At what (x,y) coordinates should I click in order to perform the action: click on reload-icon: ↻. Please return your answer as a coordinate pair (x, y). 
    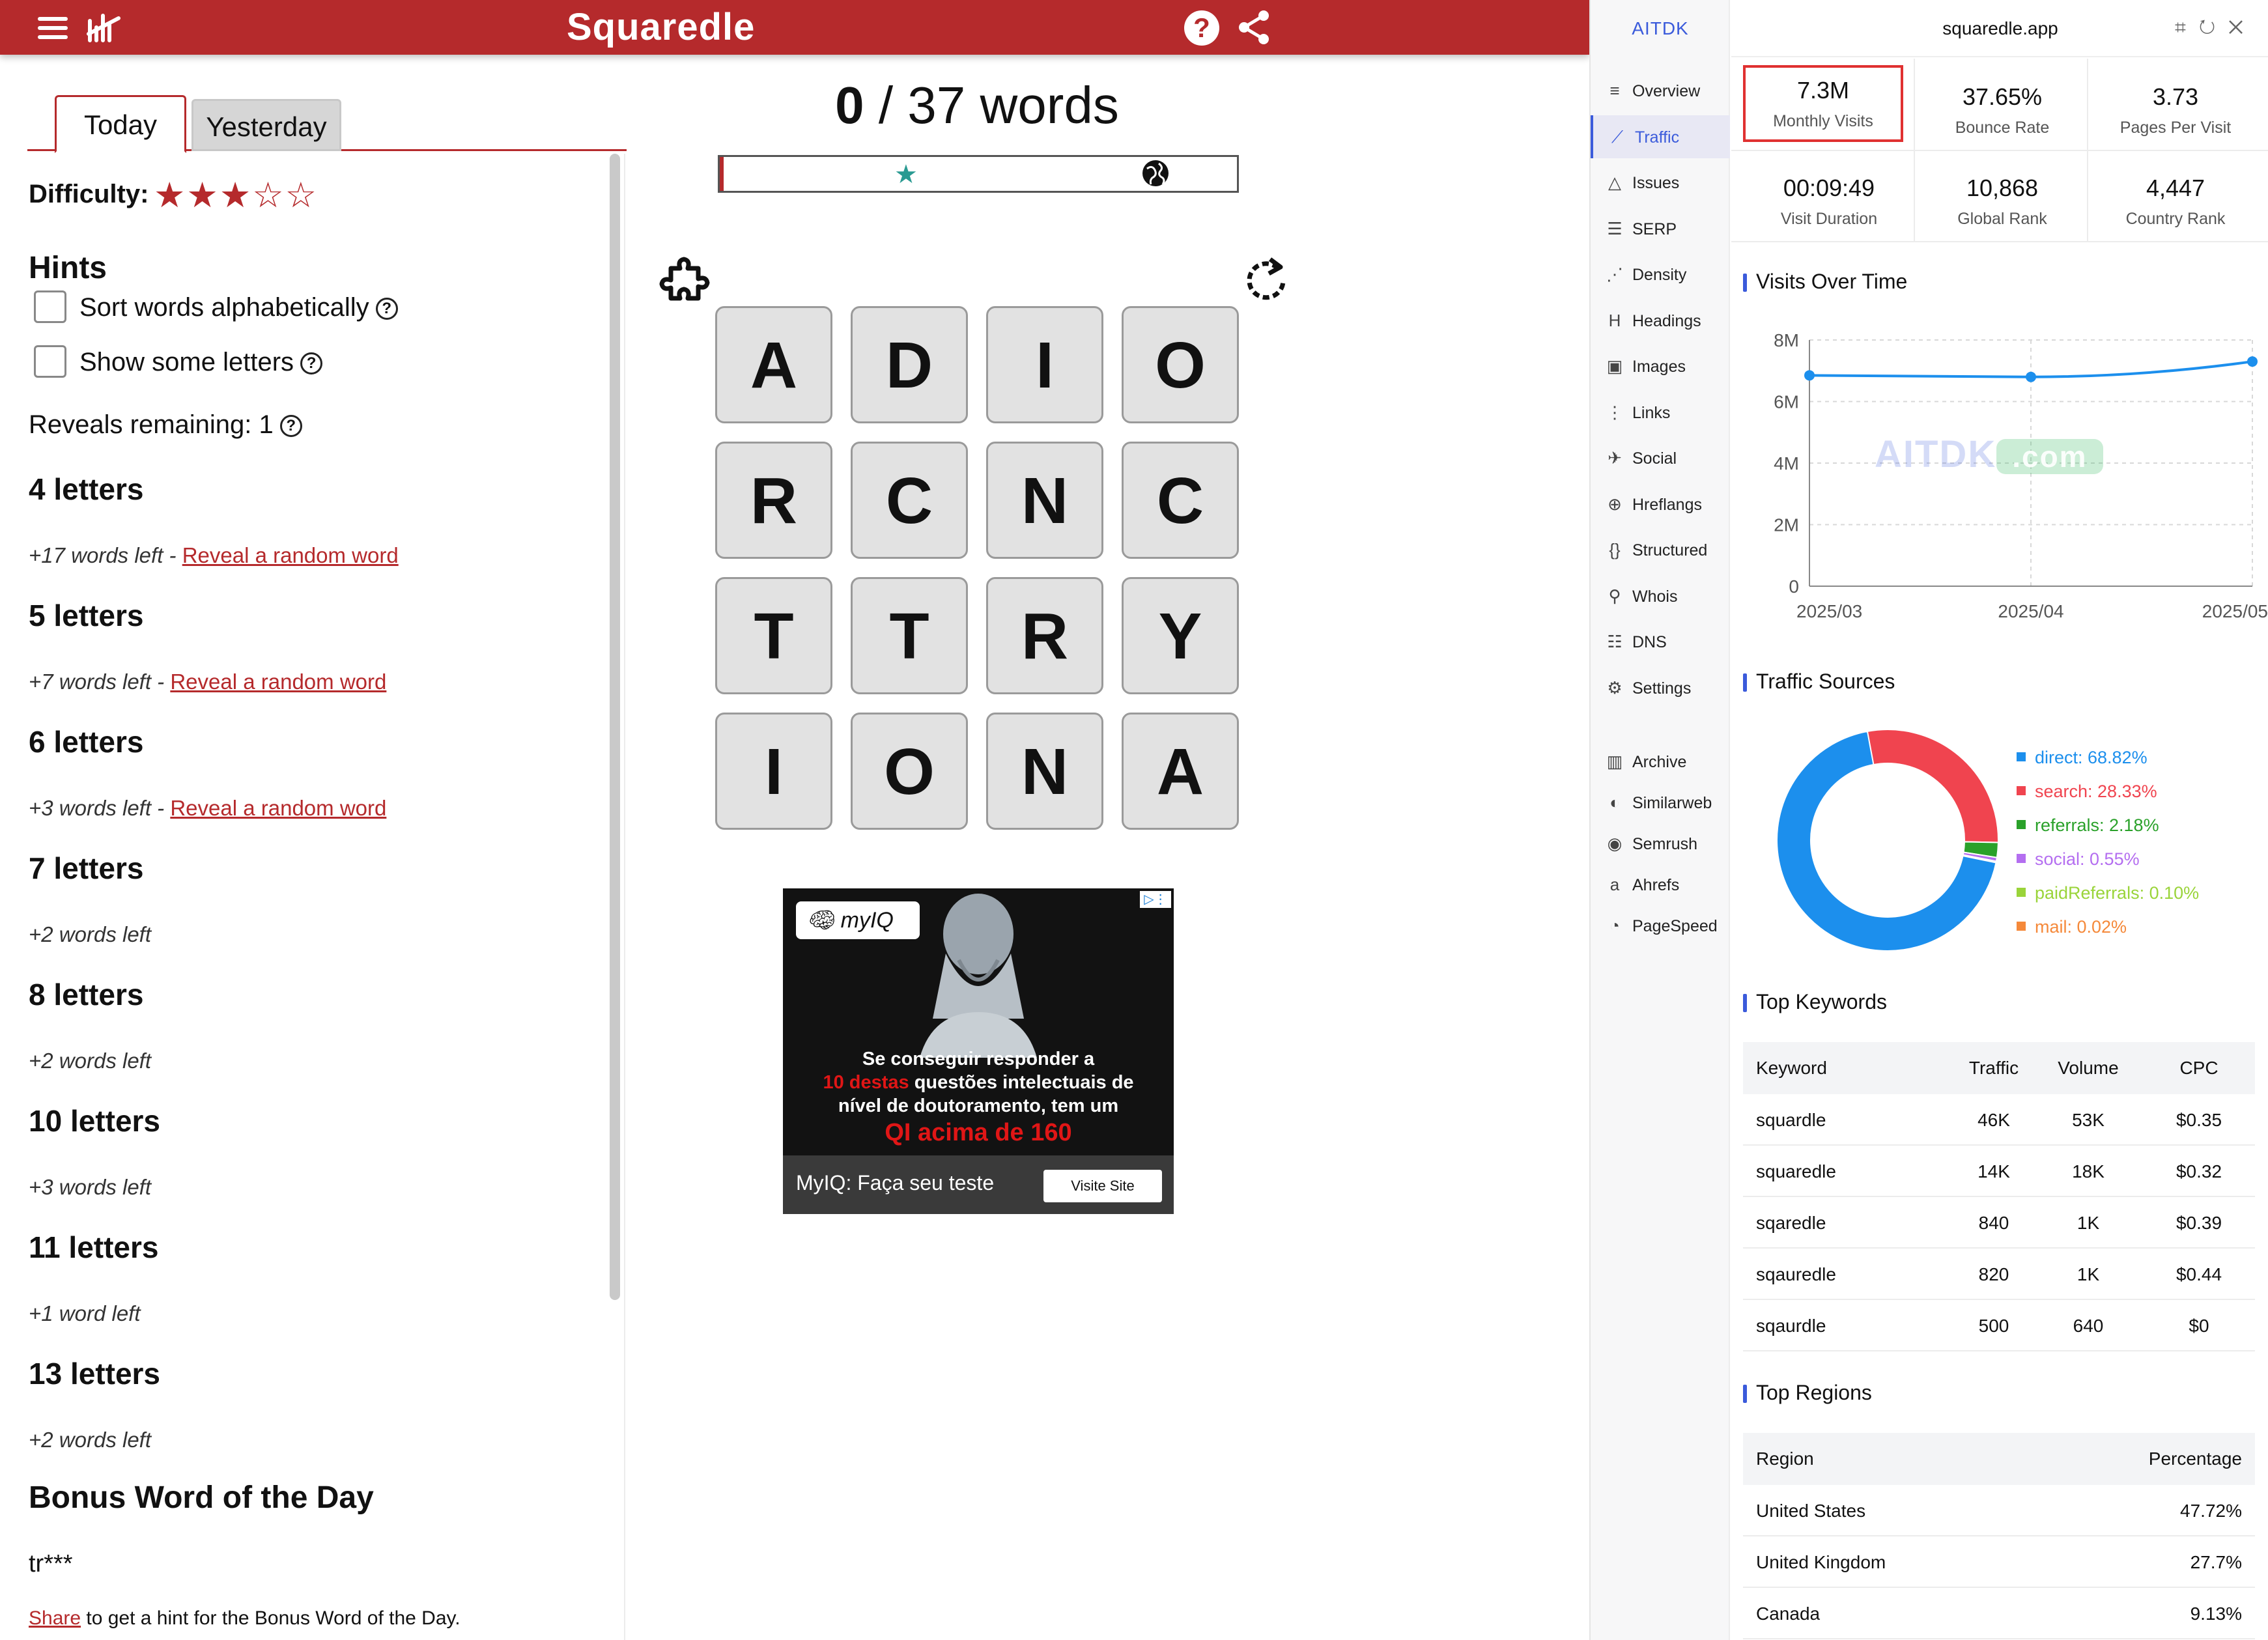
    Looking at the image, I should click on (2213, 27).